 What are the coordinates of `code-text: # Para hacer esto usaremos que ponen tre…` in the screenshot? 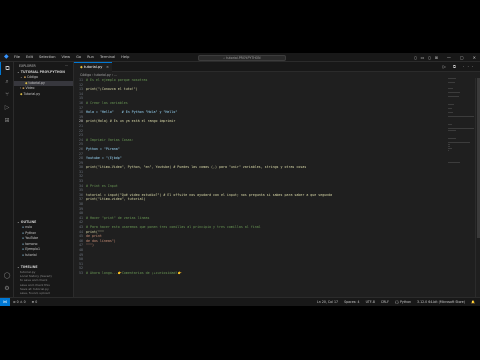 It's located at (173, 227).